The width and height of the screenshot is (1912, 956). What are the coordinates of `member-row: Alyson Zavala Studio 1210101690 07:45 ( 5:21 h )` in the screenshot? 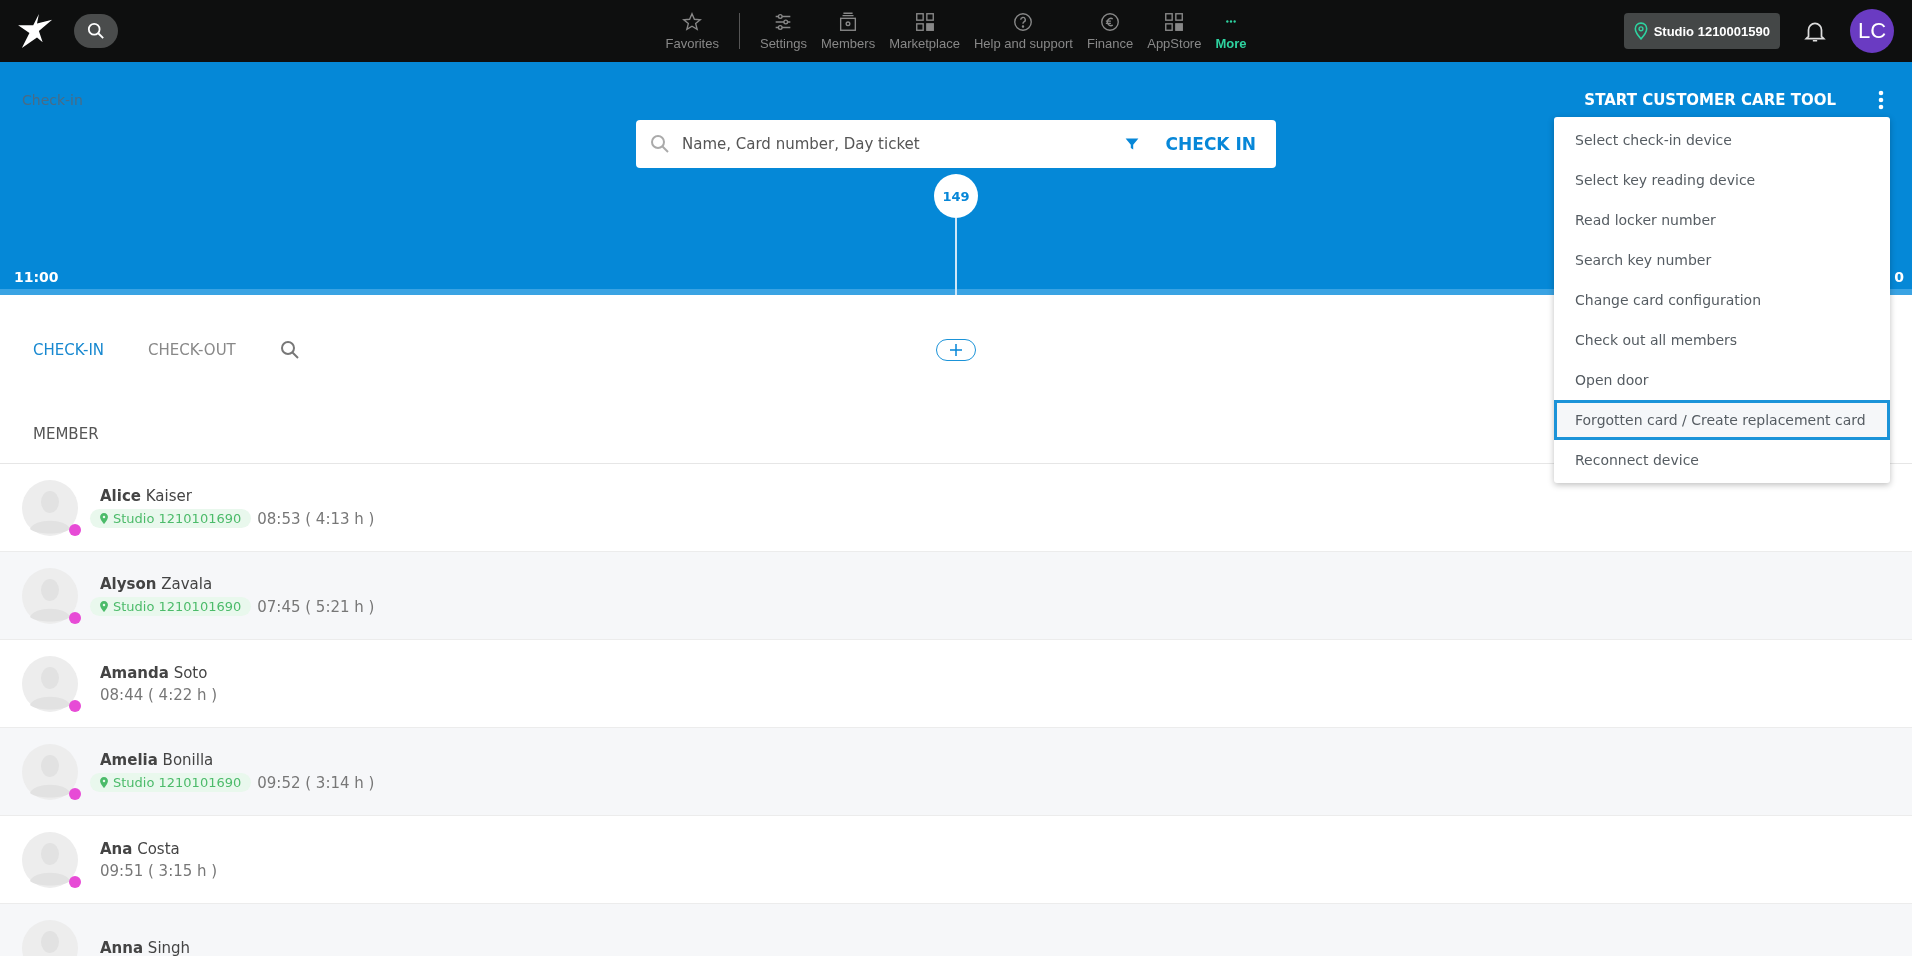 It's located at (956, 596).